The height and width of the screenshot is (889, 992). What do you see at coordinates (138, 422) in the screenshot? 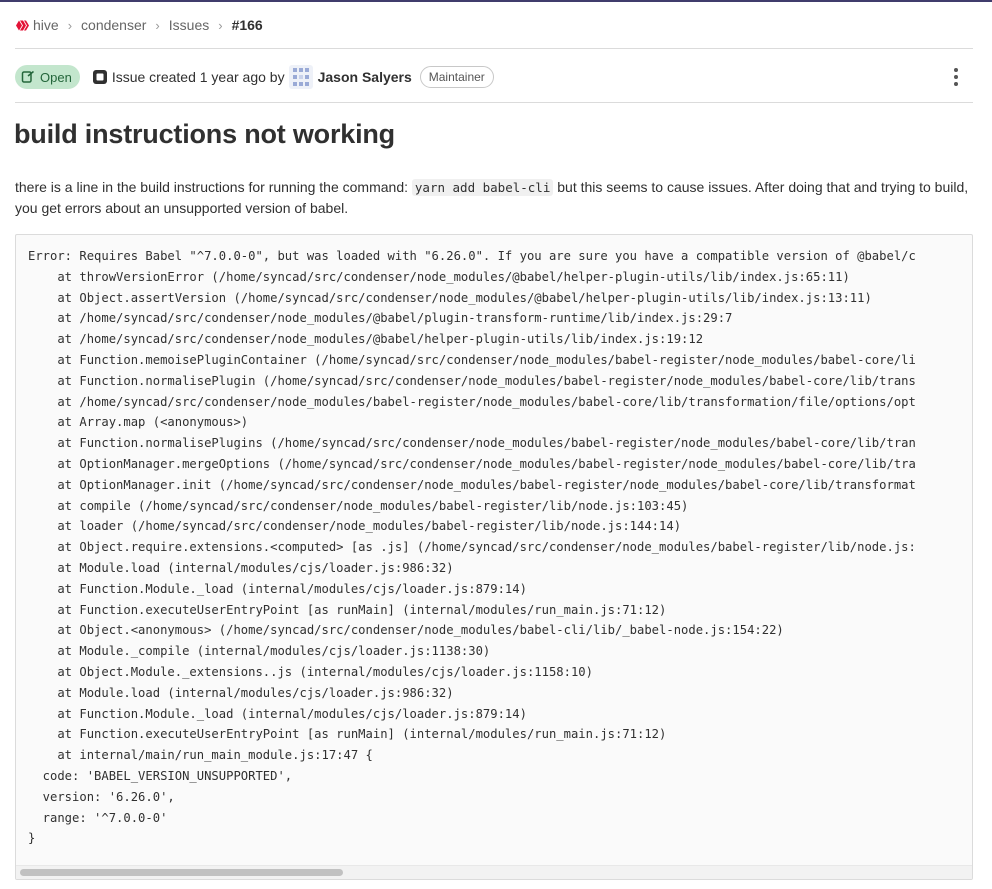
I see `code-line: at Array.map (<anonymous>)` at bounding box center [138, 422].